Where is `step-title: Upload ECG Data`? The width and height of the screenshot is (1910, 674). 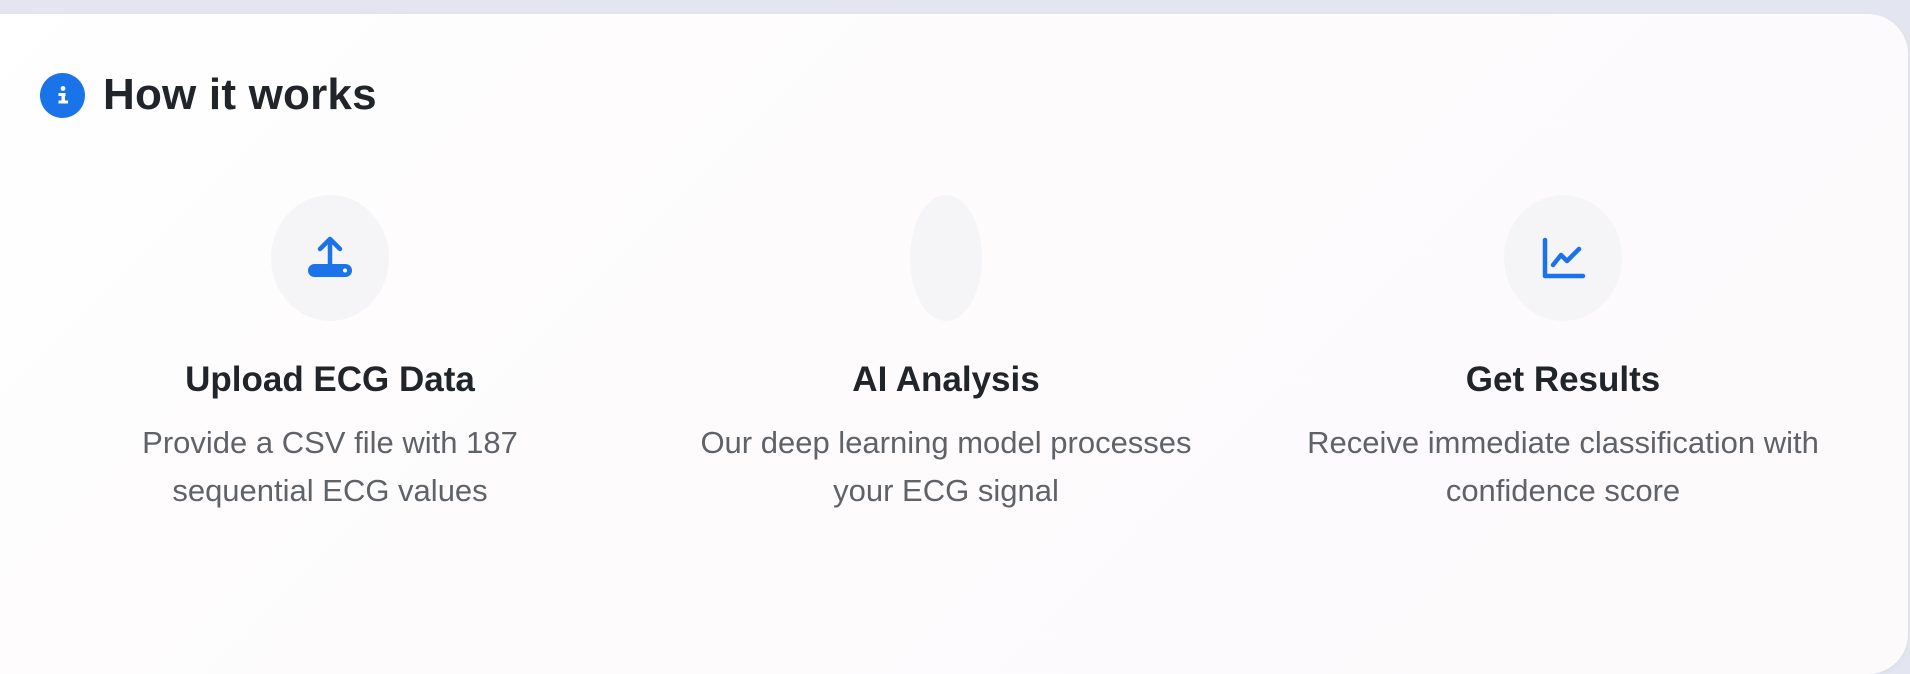
step-title: Upload ECG Data is located at coordinates (330, 379).